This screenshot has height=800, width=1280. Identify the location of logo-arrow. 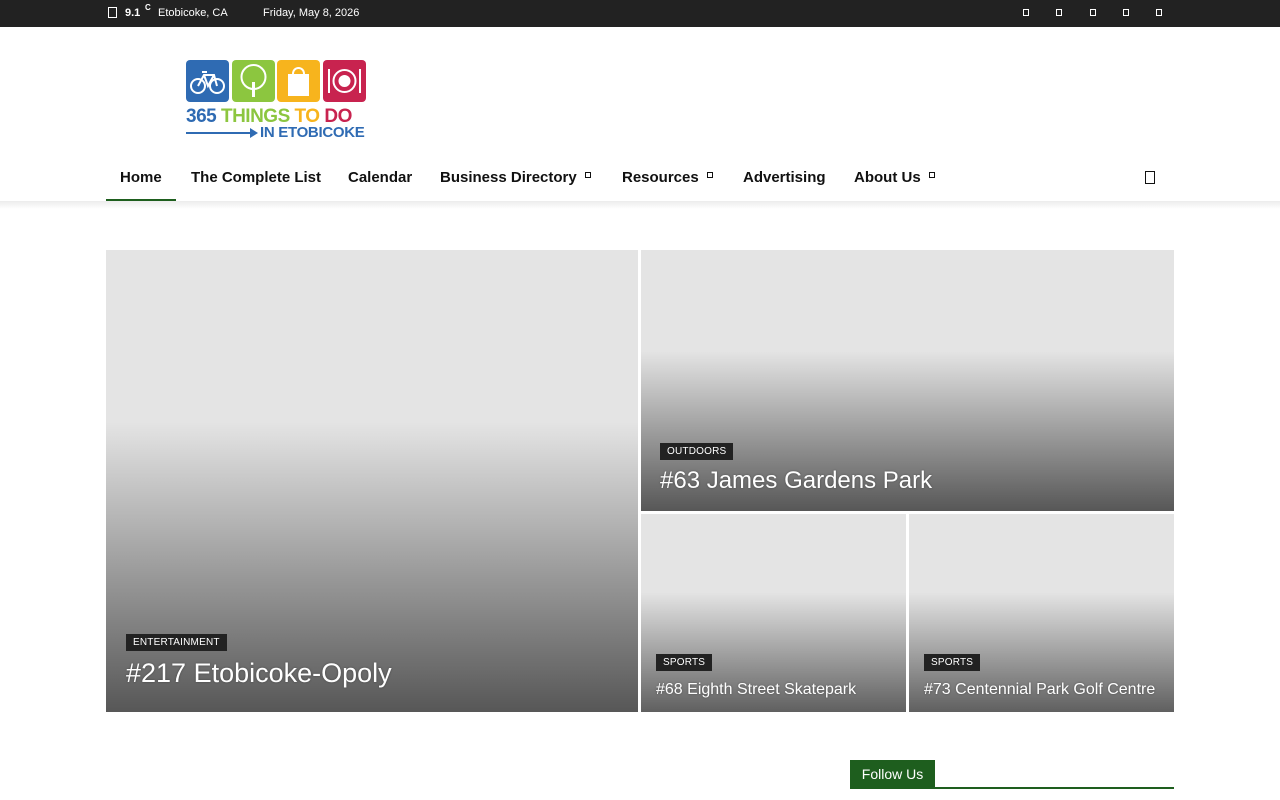
(219, 133).